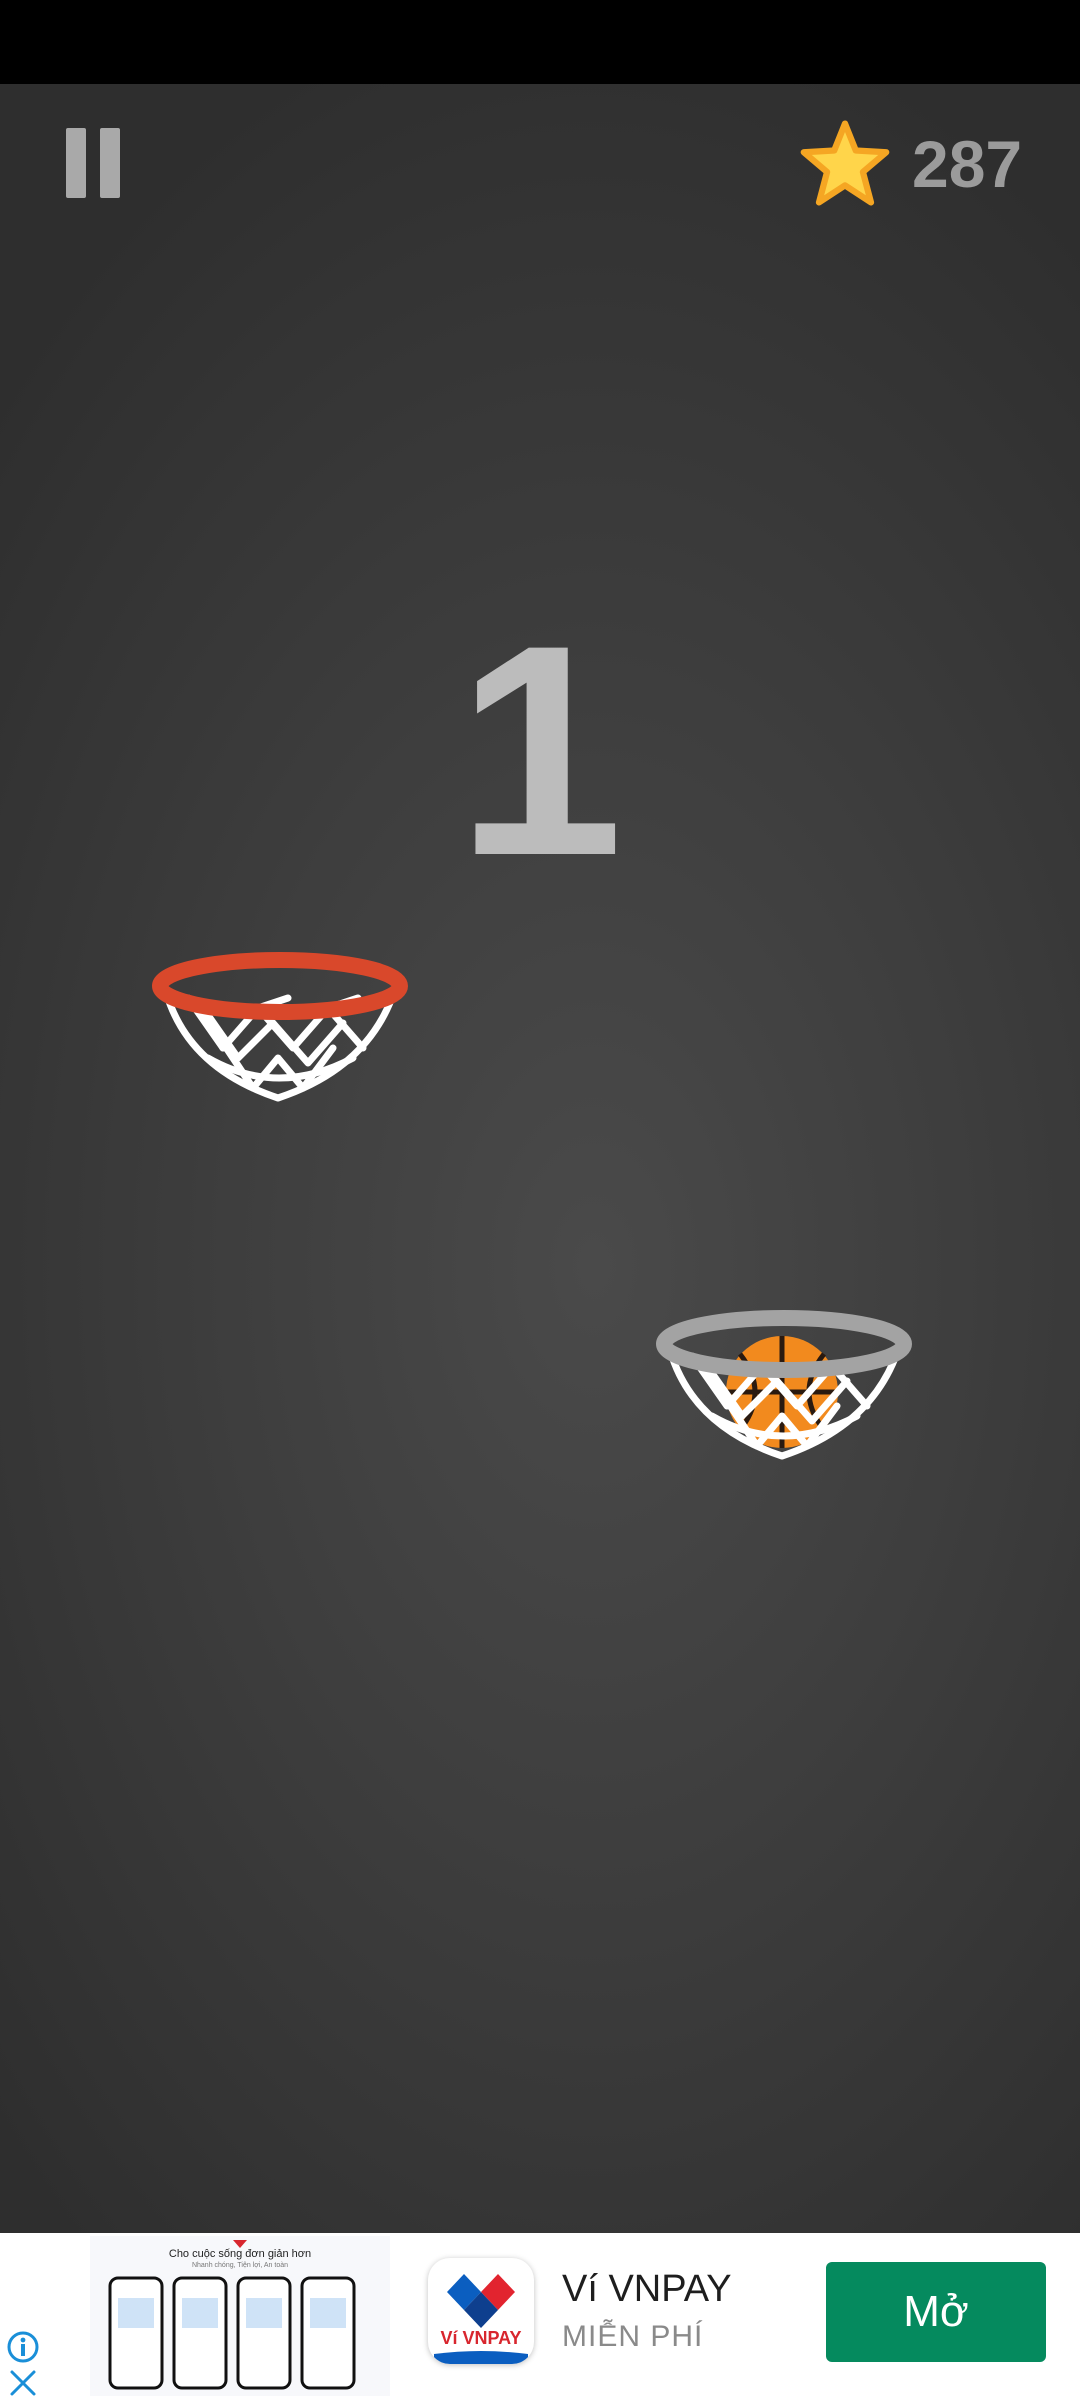 The width and height of the screenshot is (1080, 2400). I want to click on star-icon, so click(845, 163).